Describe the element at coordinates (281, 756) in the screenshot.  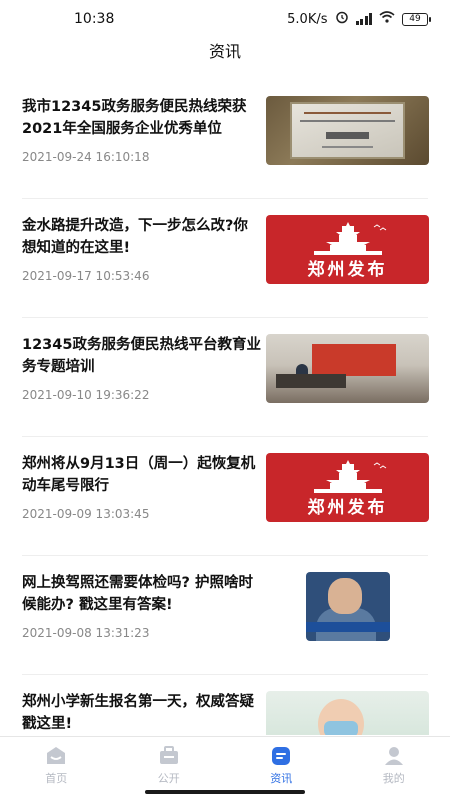
I see `news-icon` at that location.